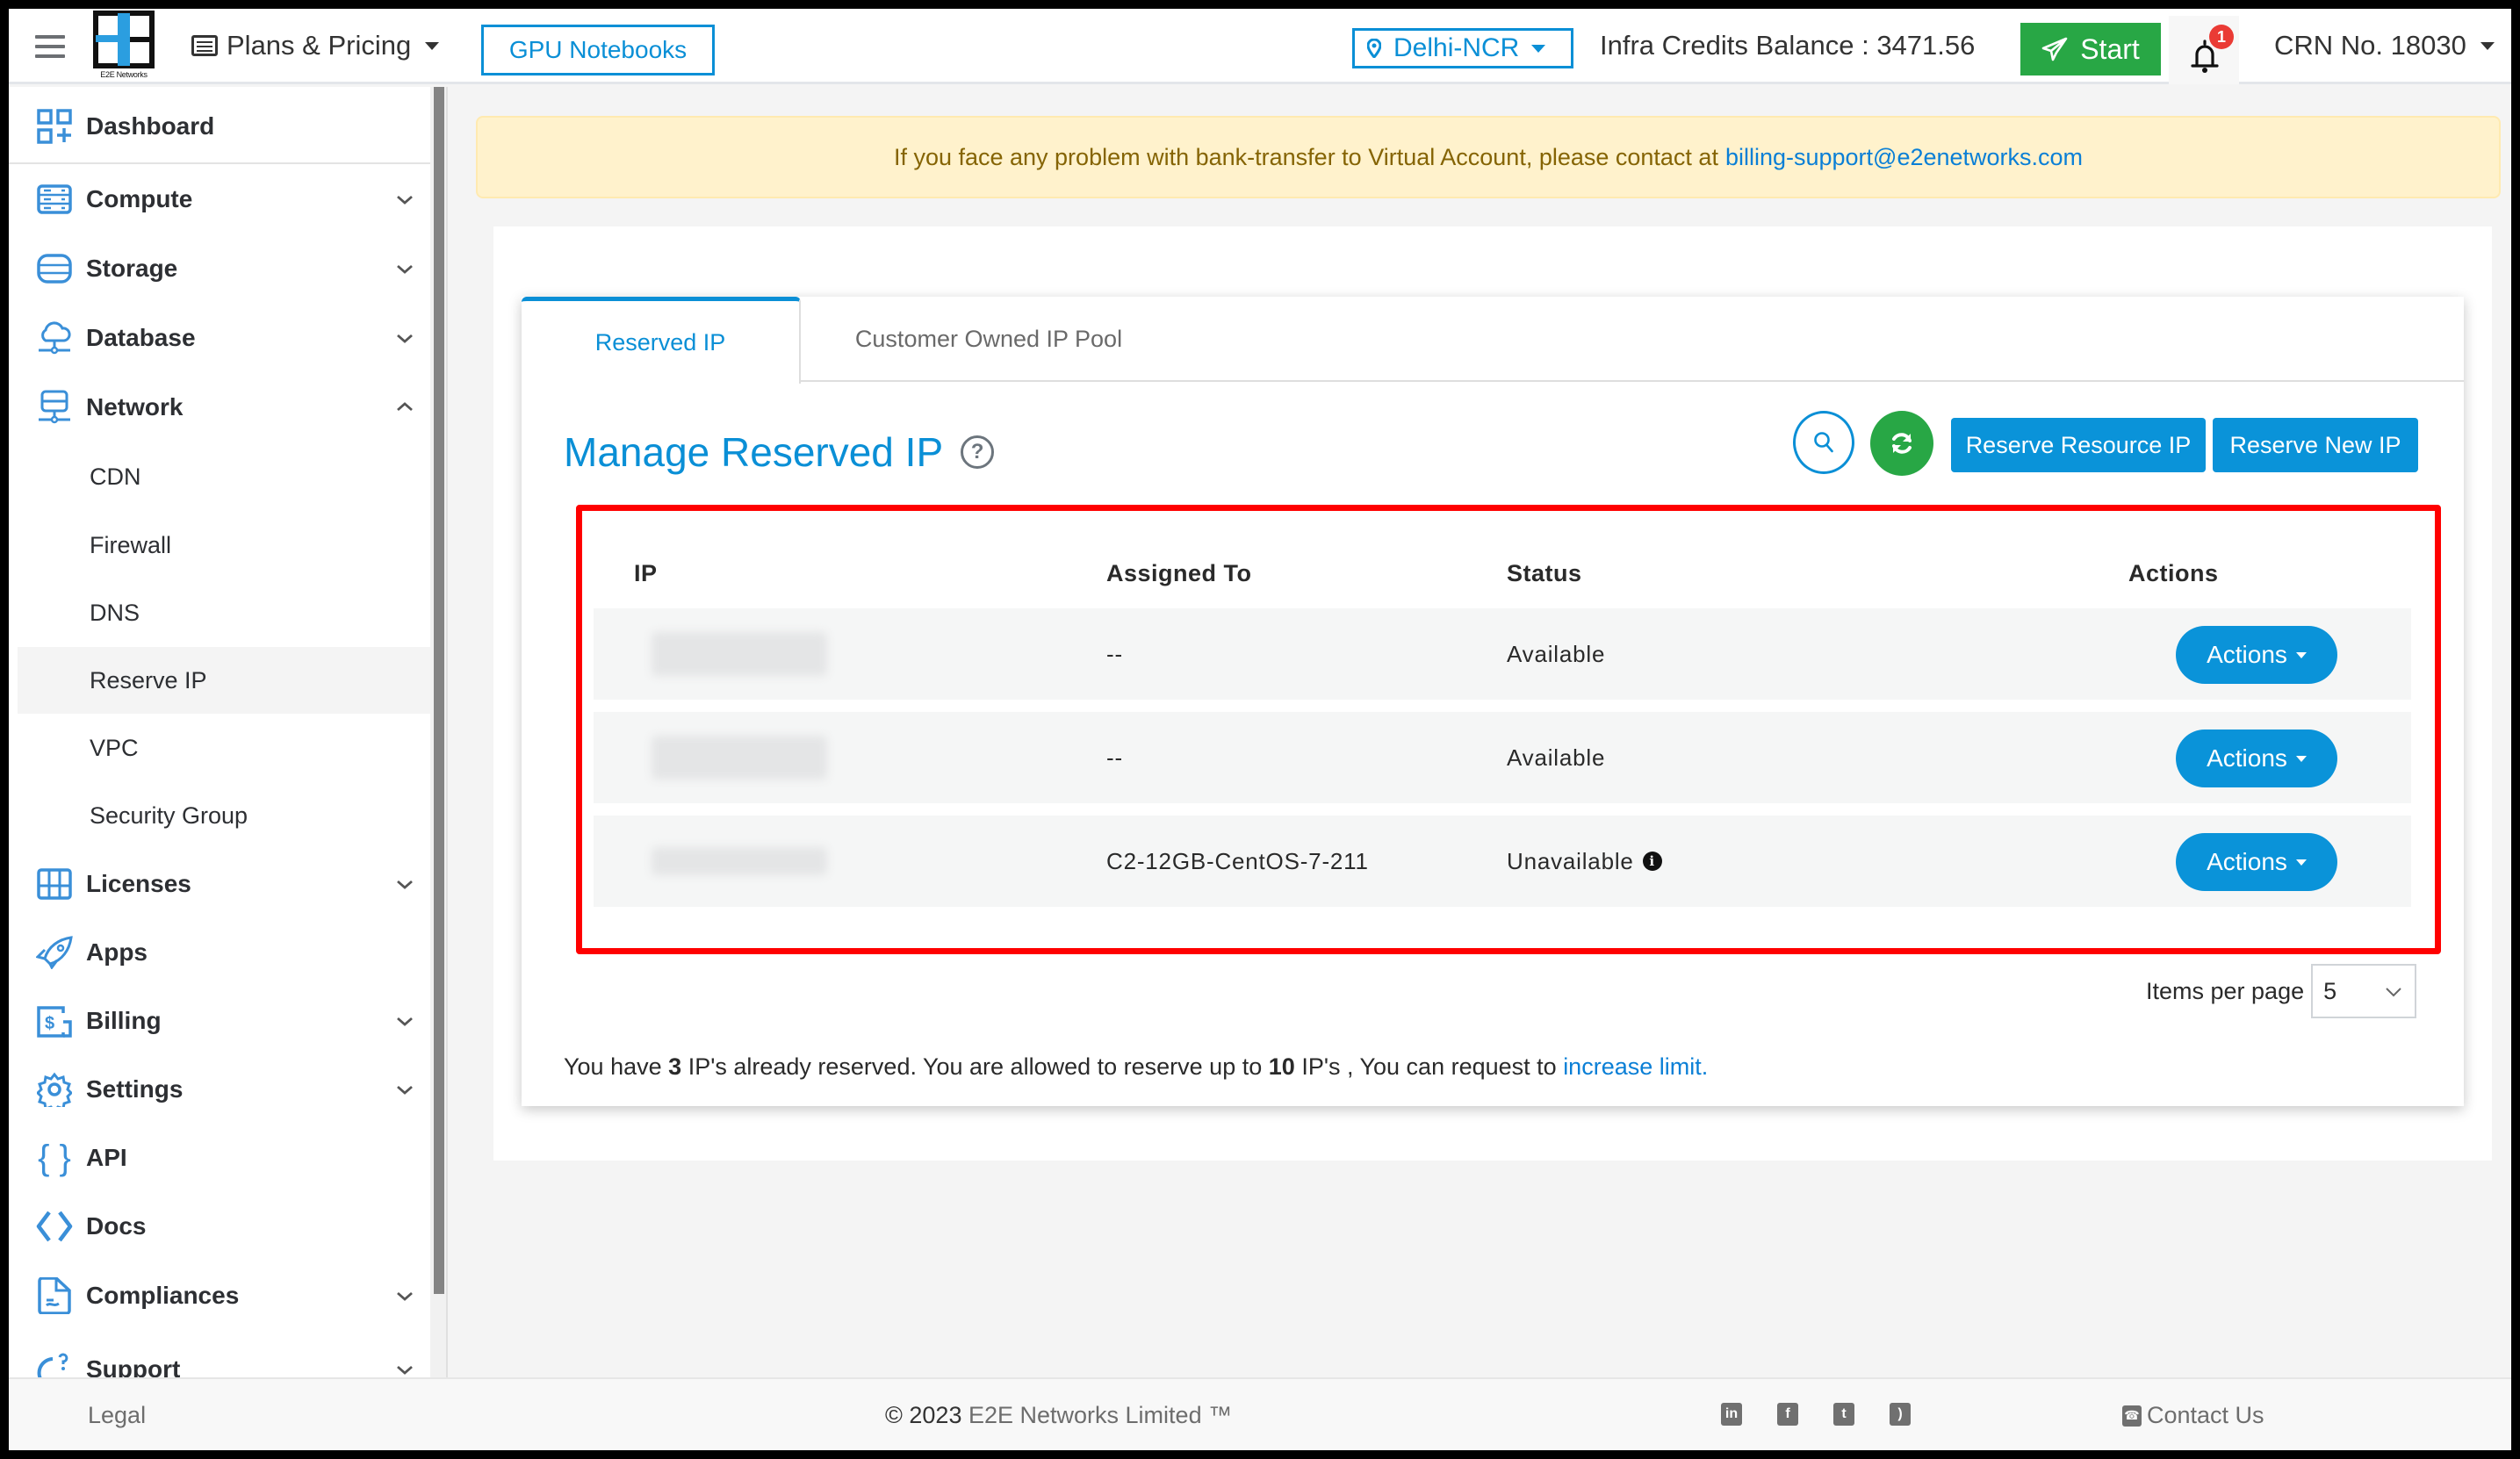  What do you see at coordinates (598, 50) in the screenshot?
I see `gpu-notebooks-button: GPU Notebooks` at bounding box center [598, 50].